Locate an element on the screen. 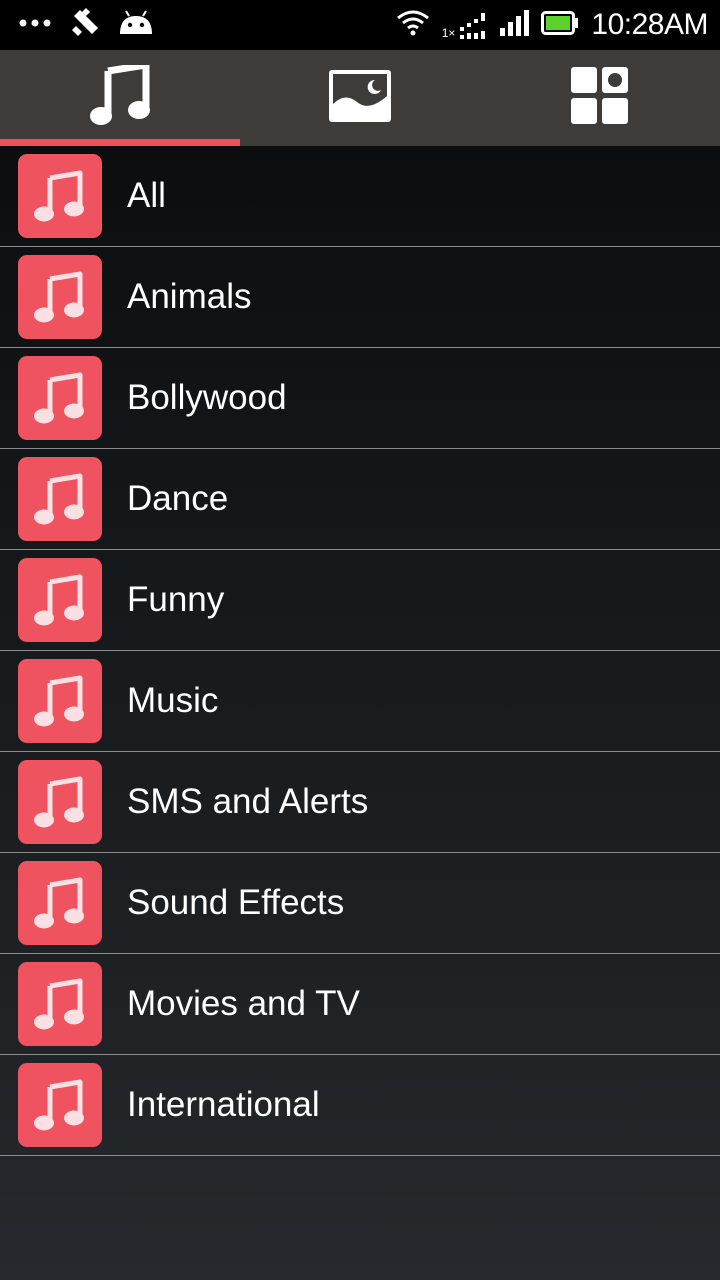  list-item: Music is located at coordinates (360, 701).